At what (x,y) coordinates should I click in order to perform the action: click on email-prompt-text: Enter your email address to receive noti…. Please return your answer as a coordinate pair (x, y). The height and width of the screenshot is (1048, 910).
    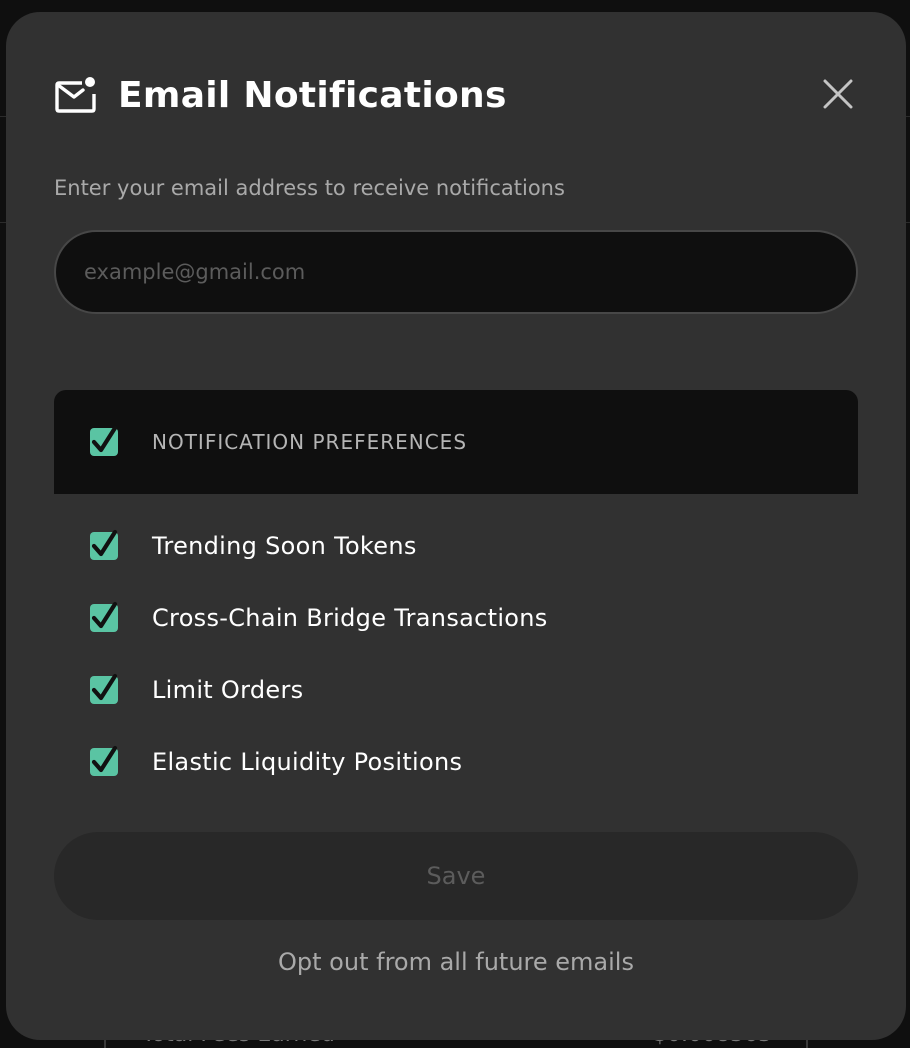
    Looking at the image, I should click on (309, 188).